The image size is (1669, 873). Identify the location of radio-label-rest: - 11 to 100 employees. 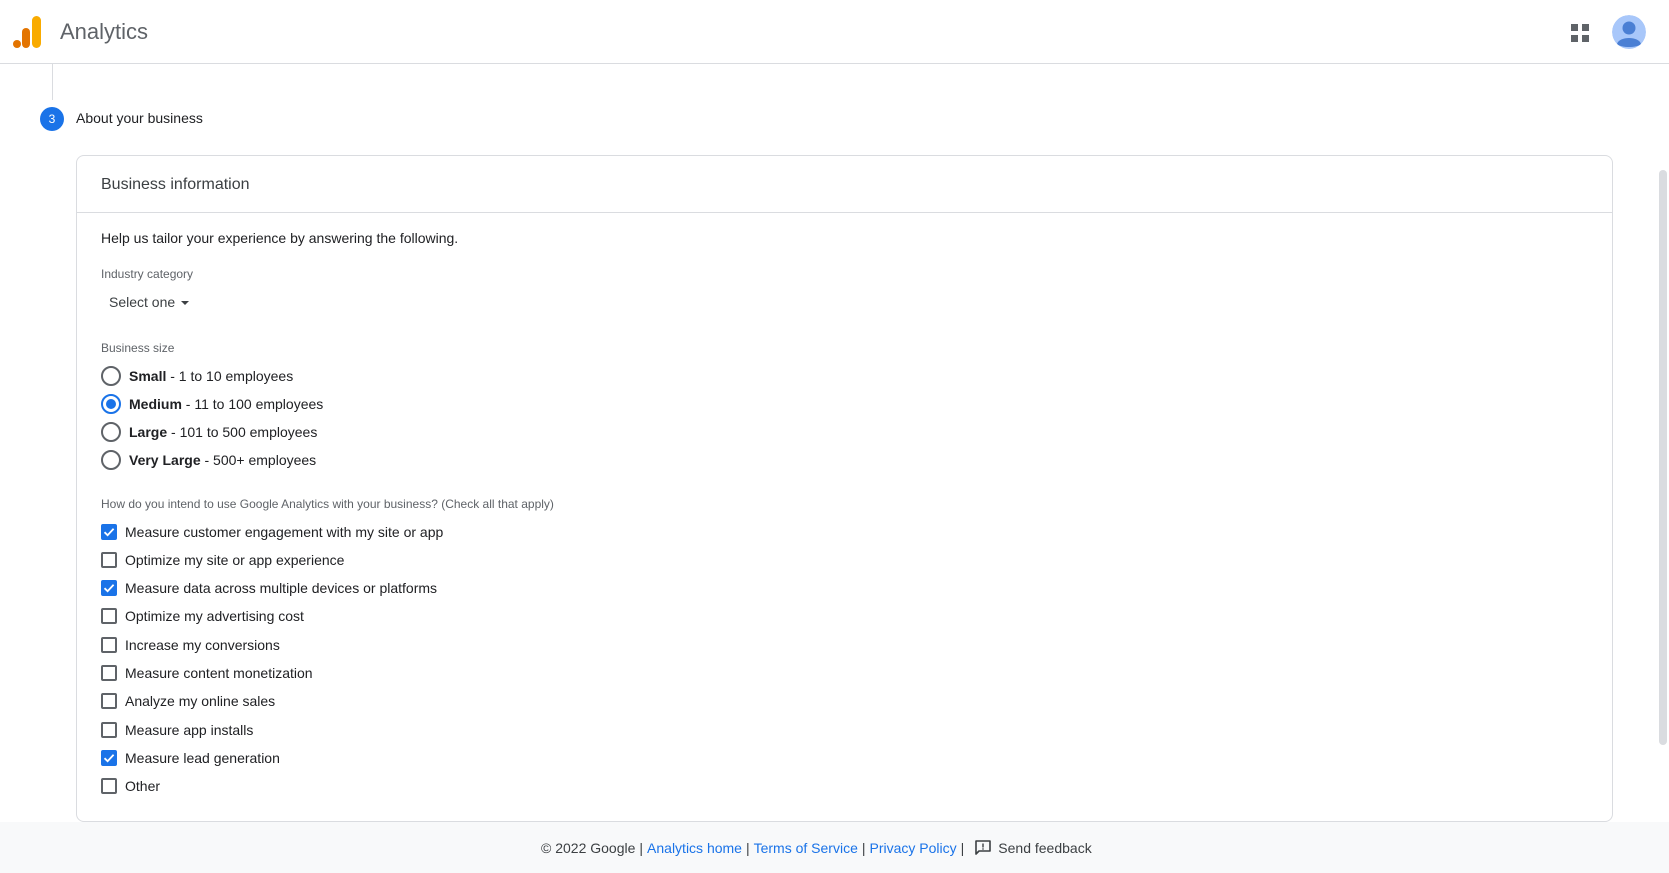
(252, 404).